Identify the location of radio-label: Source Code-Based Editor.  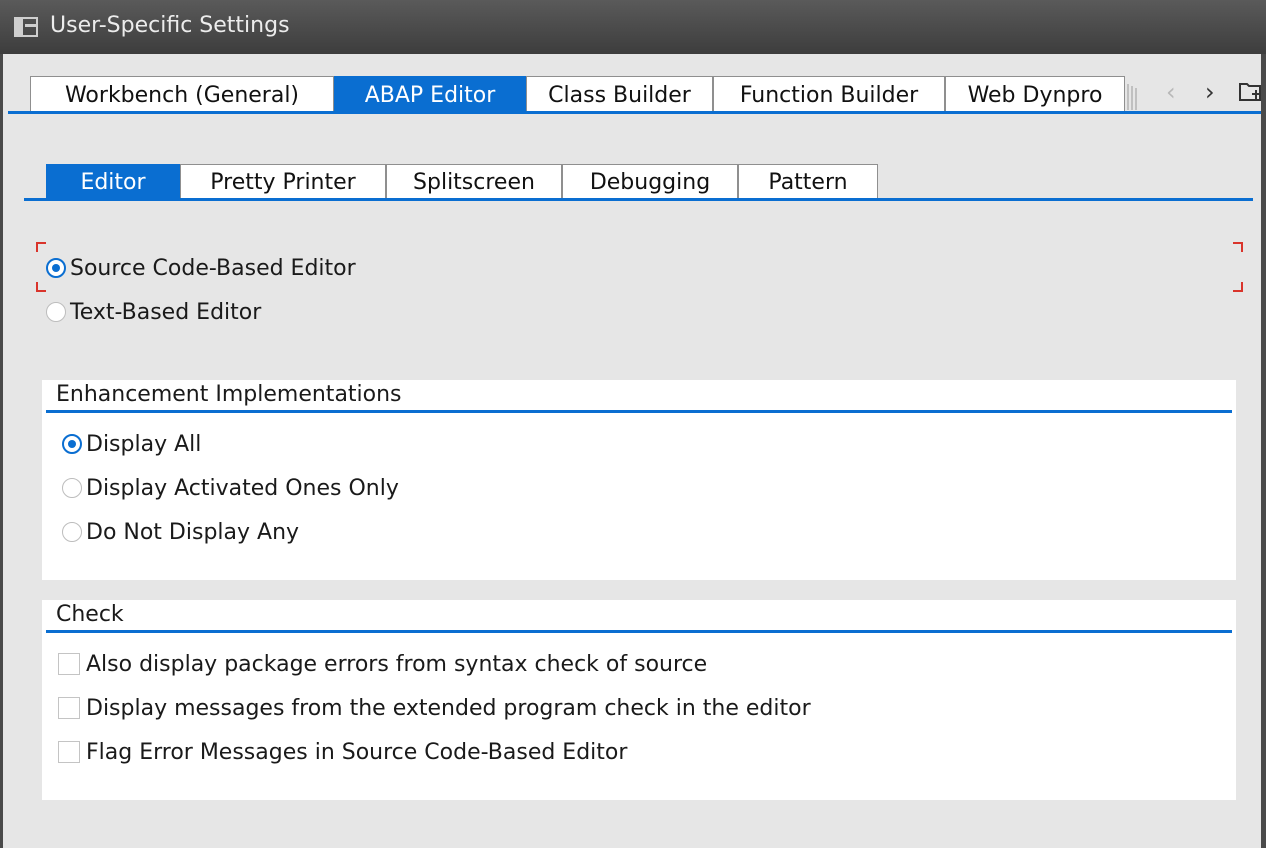
(213, 268).